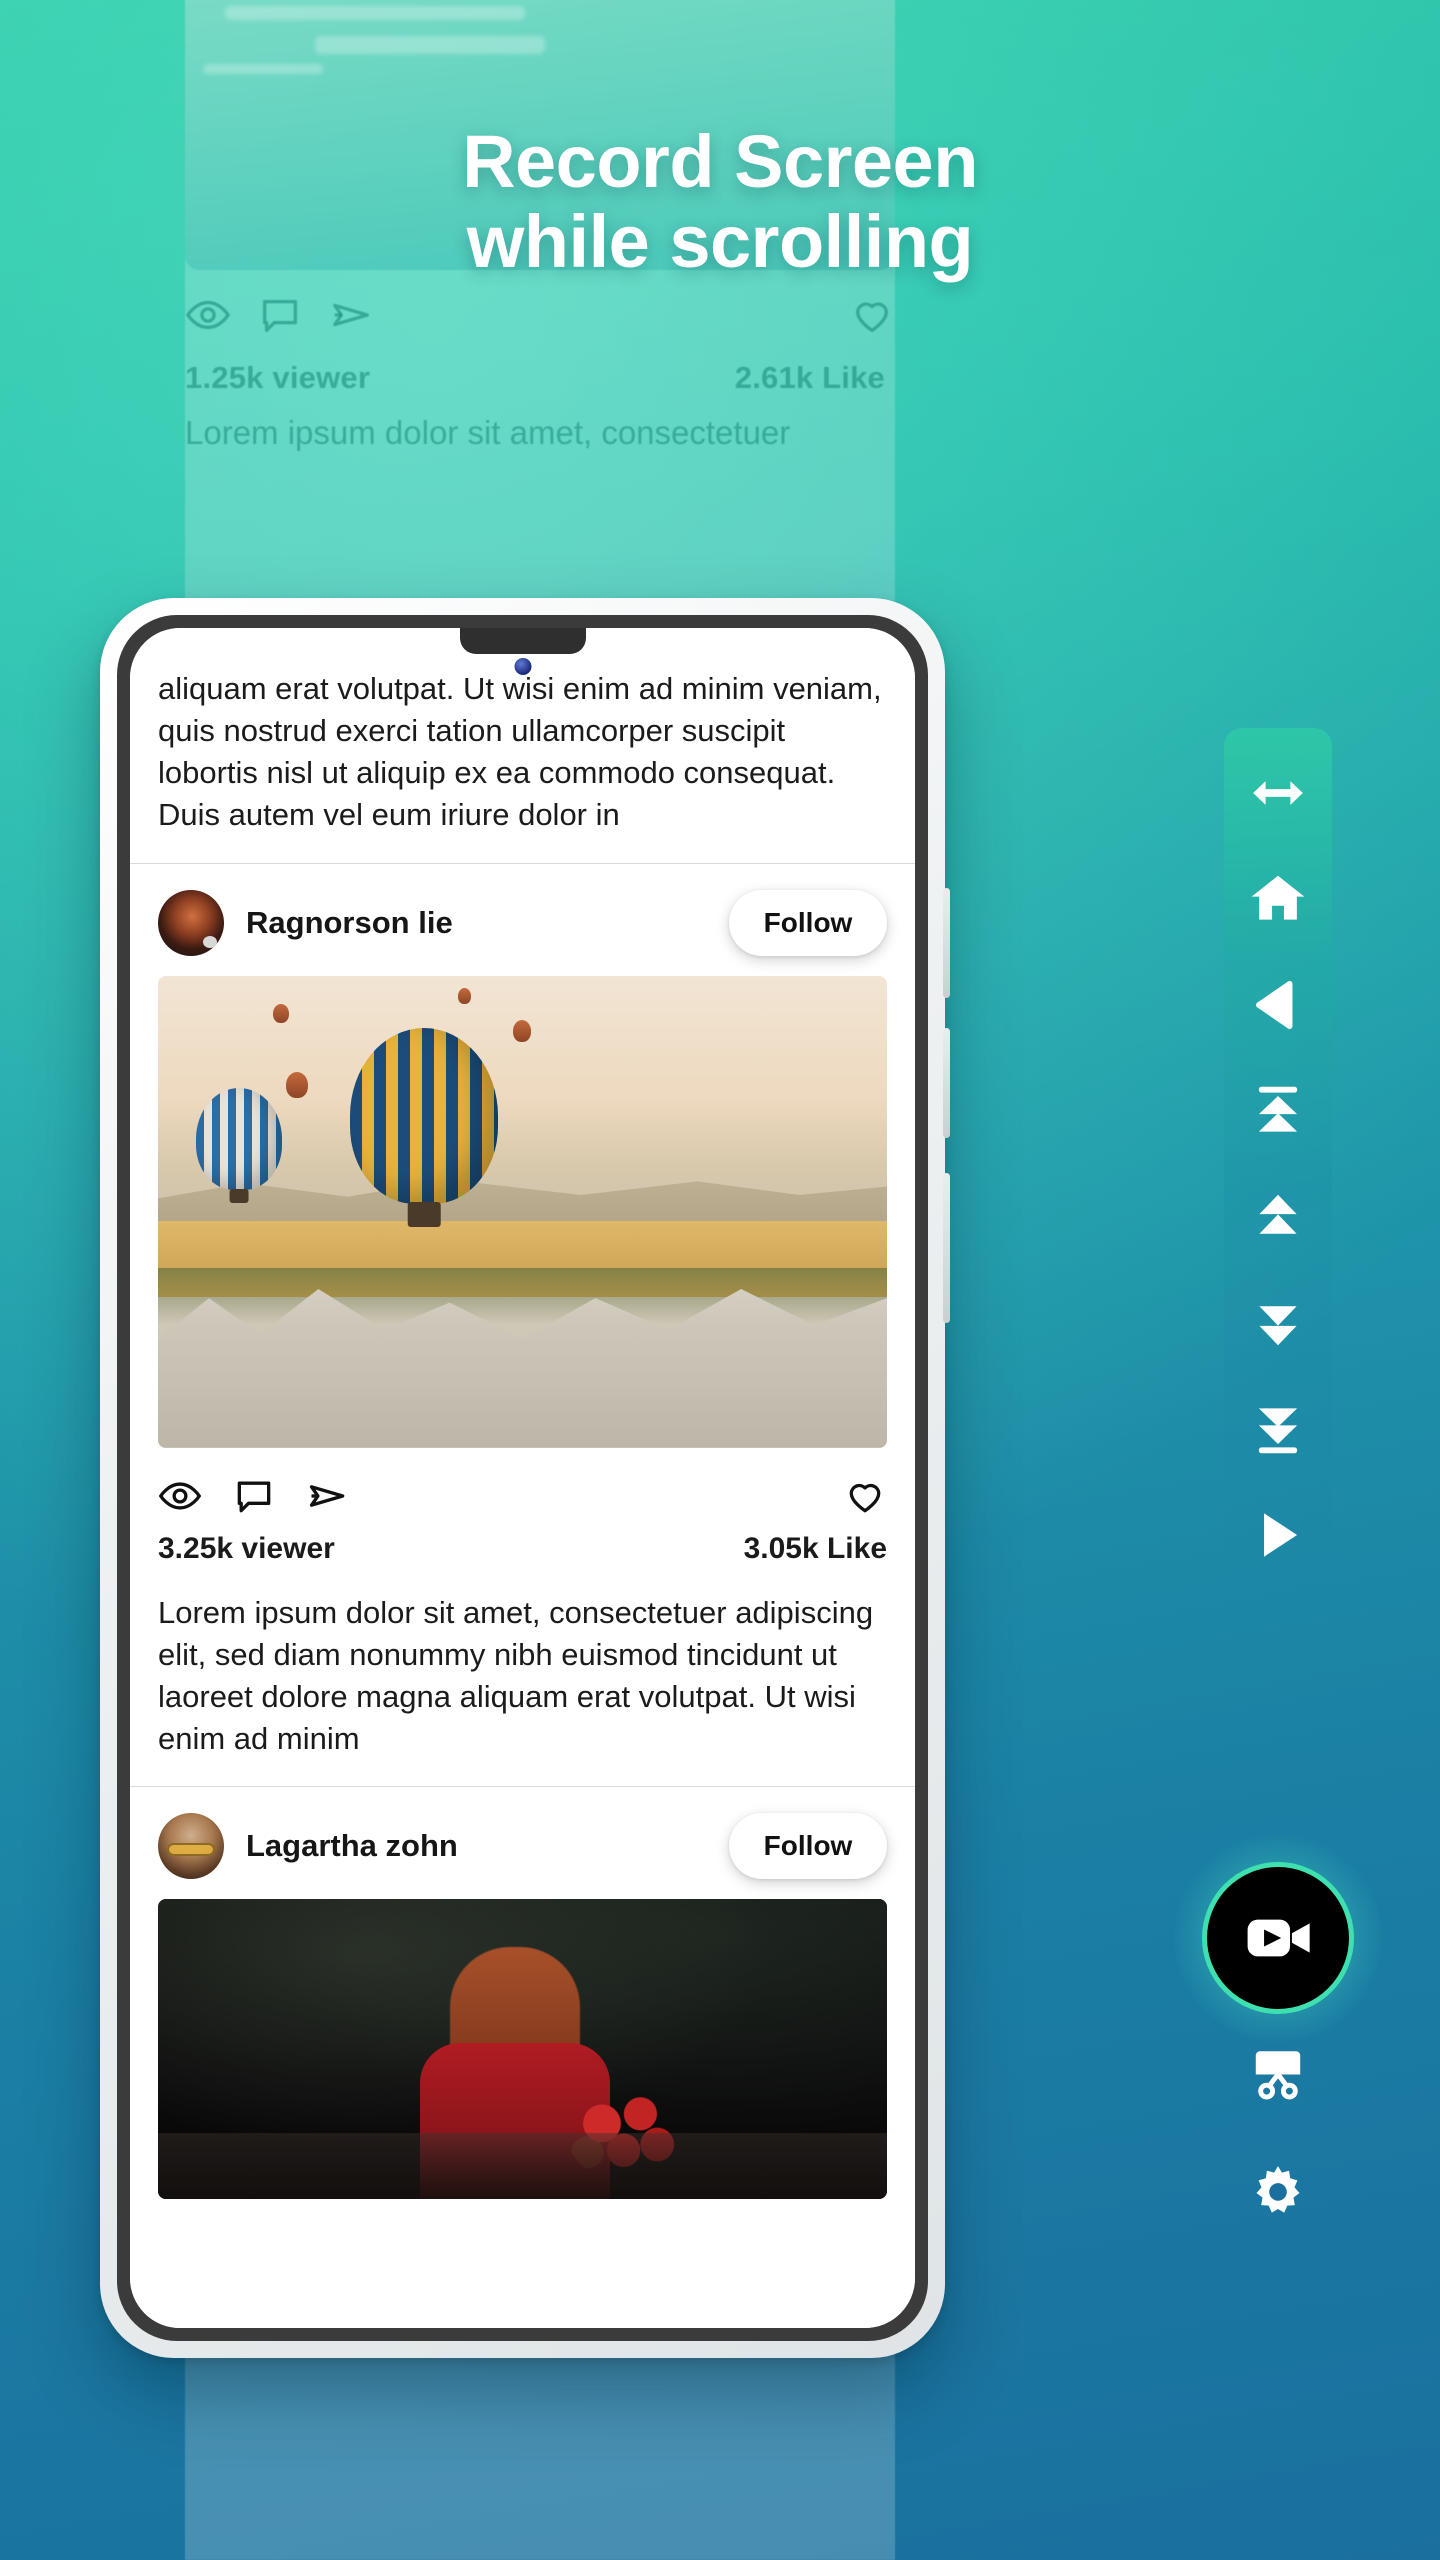 The height and width of the screenshot is (2560, 1440). What do you see at coordinates (522, 666) in the screenshot?
I see `front-camera` at bounding box center [522, 666].